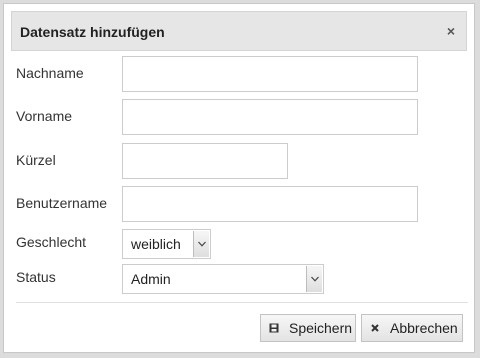 This screenshot has height=358, width=480. What do you see at coordinates (451, 31) in the screenshot?
I see `close-icon: ×` at bounding box center [451, 31].